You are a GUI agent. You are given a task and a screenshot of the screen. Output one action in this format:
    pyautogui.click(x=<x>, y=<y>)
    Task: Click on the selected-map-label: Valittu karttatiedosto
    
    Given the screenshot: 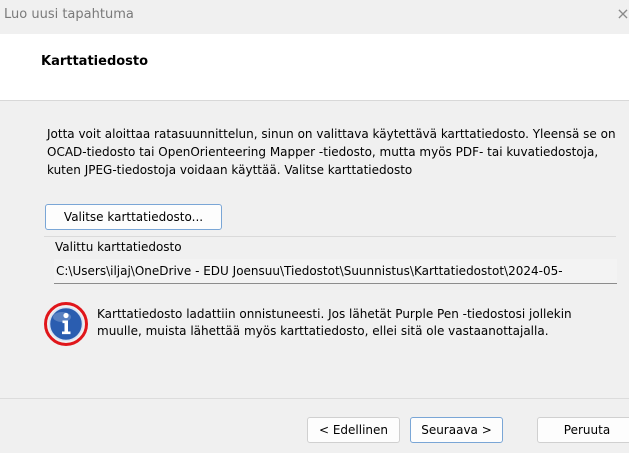 What is the action you would take?
    pyautogui.click(x=118, y=247)
    